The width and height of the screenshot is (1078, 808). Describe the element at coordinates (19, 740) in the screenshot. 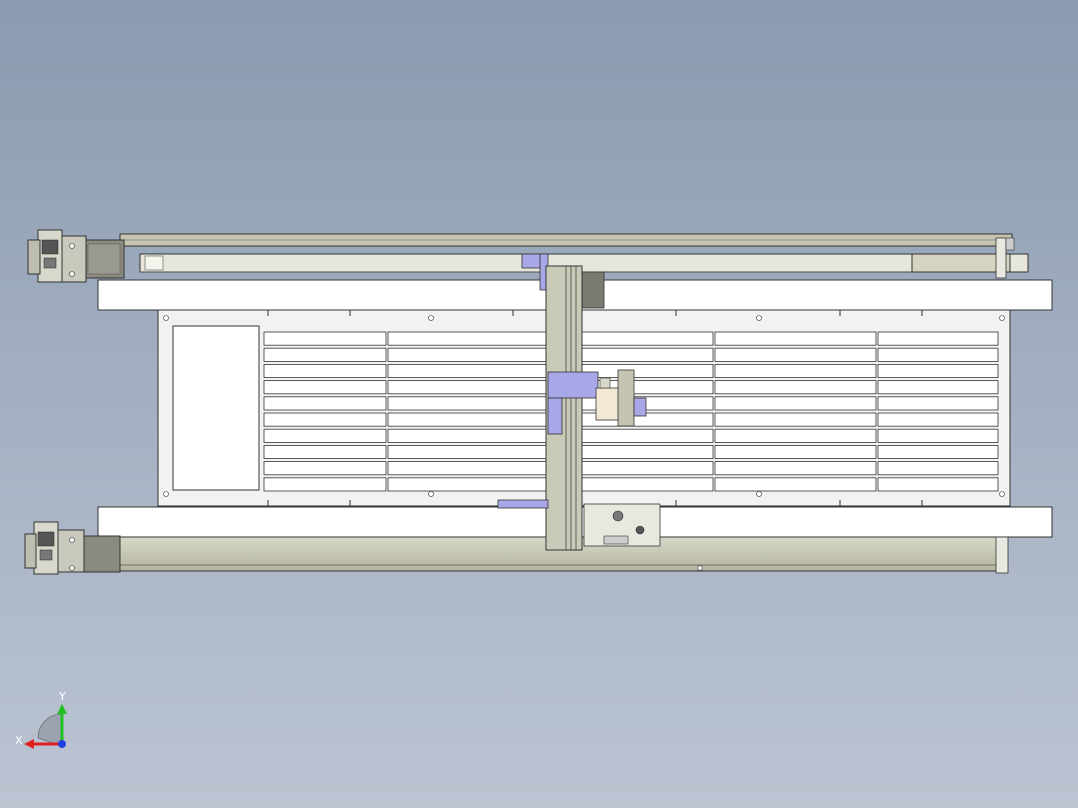

I see `x-axis-label: X` at that location.